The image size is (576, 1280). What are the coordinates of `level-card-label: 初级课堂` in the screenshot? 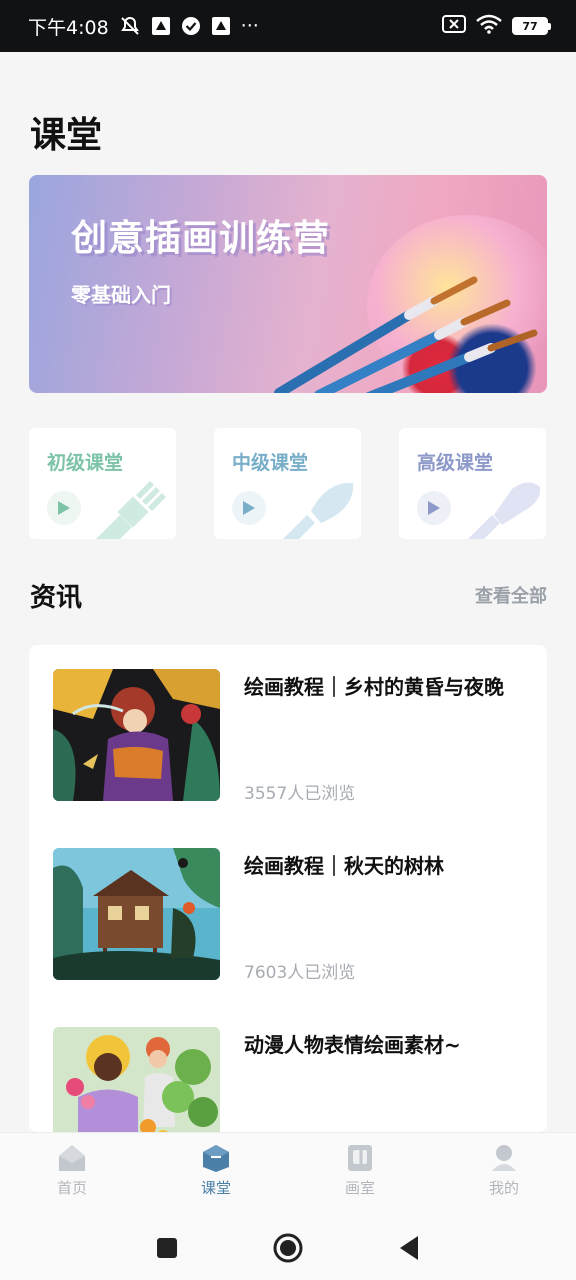 It's located at (85, 463).